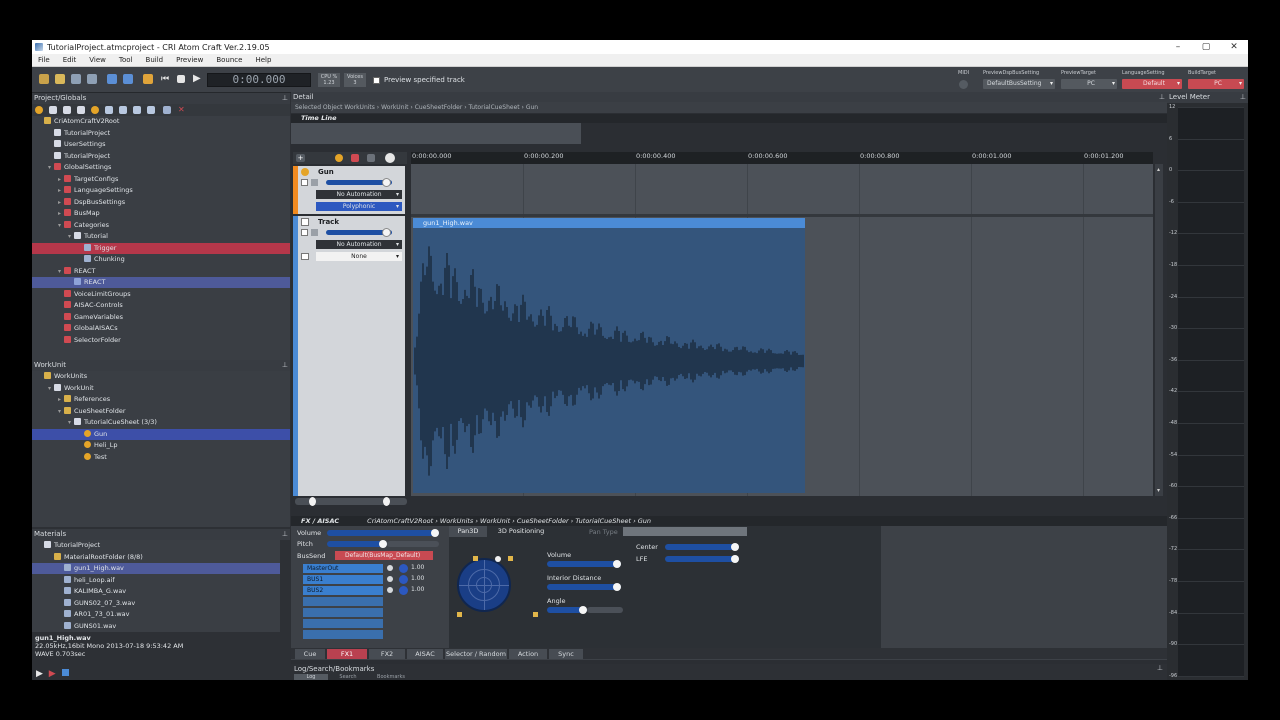 The height and width of the screenshot is (720, 1280). Describe the element at coordinates (1089, 84) in the screenshot. I see `preview-target-select: PC` at that location.